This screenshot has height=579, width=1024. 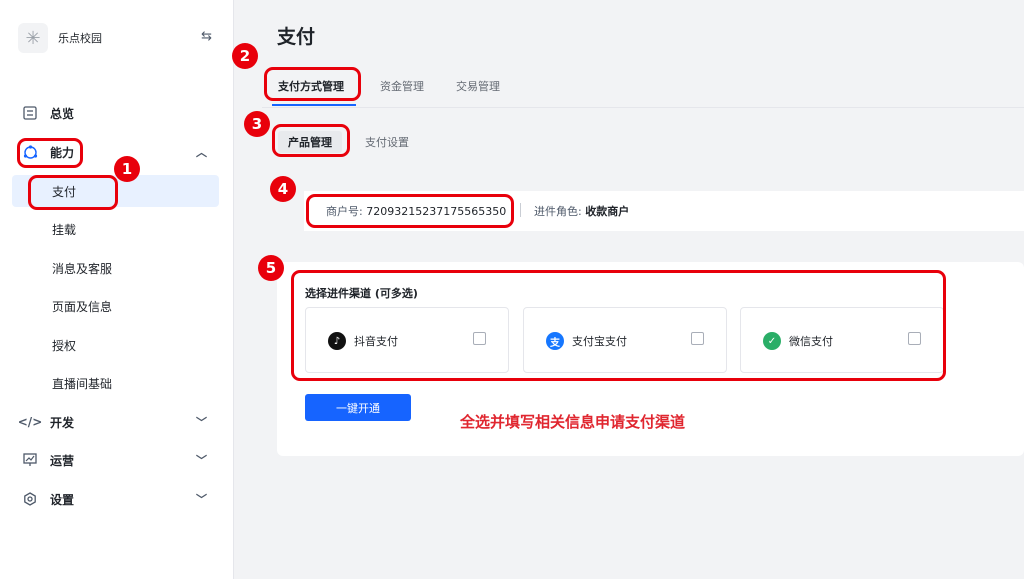 I want to click on sidebar-item-label: 挂载, so click(x=64, y=229).